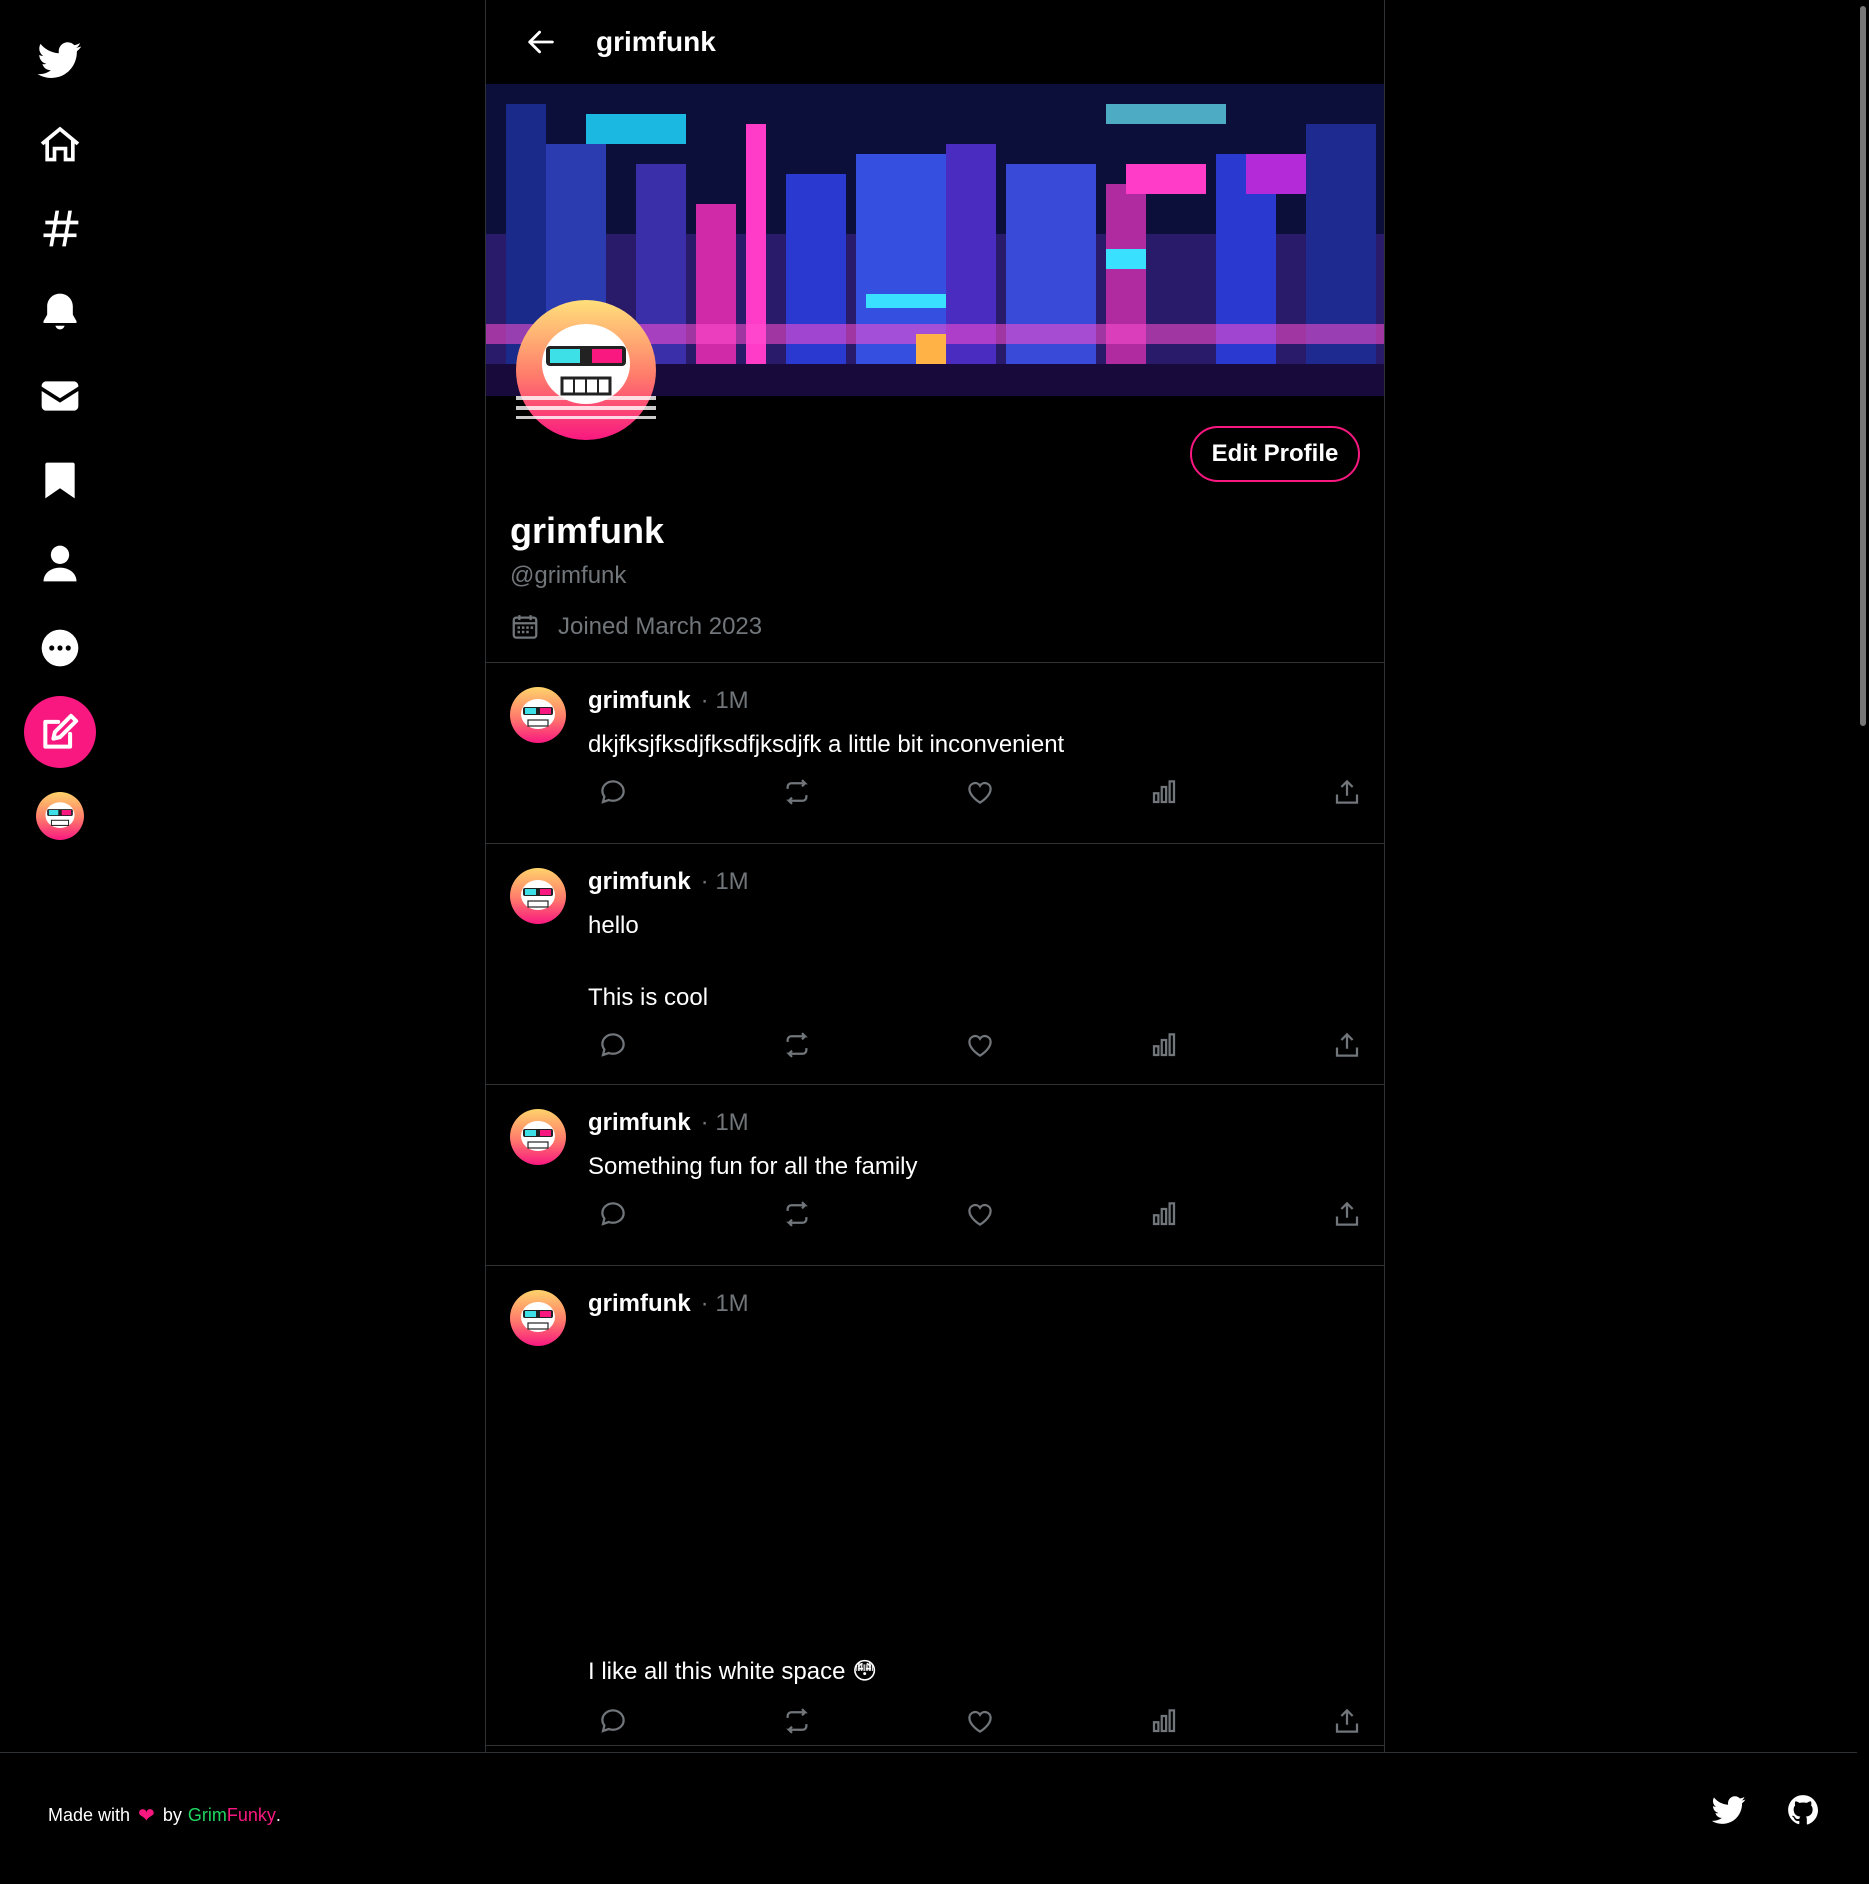 The image size is (1869, 1884). What do you see at coordinates (586, 370) in the screenshot?
I see `profile-avatar` at bounding box center [586, 370].